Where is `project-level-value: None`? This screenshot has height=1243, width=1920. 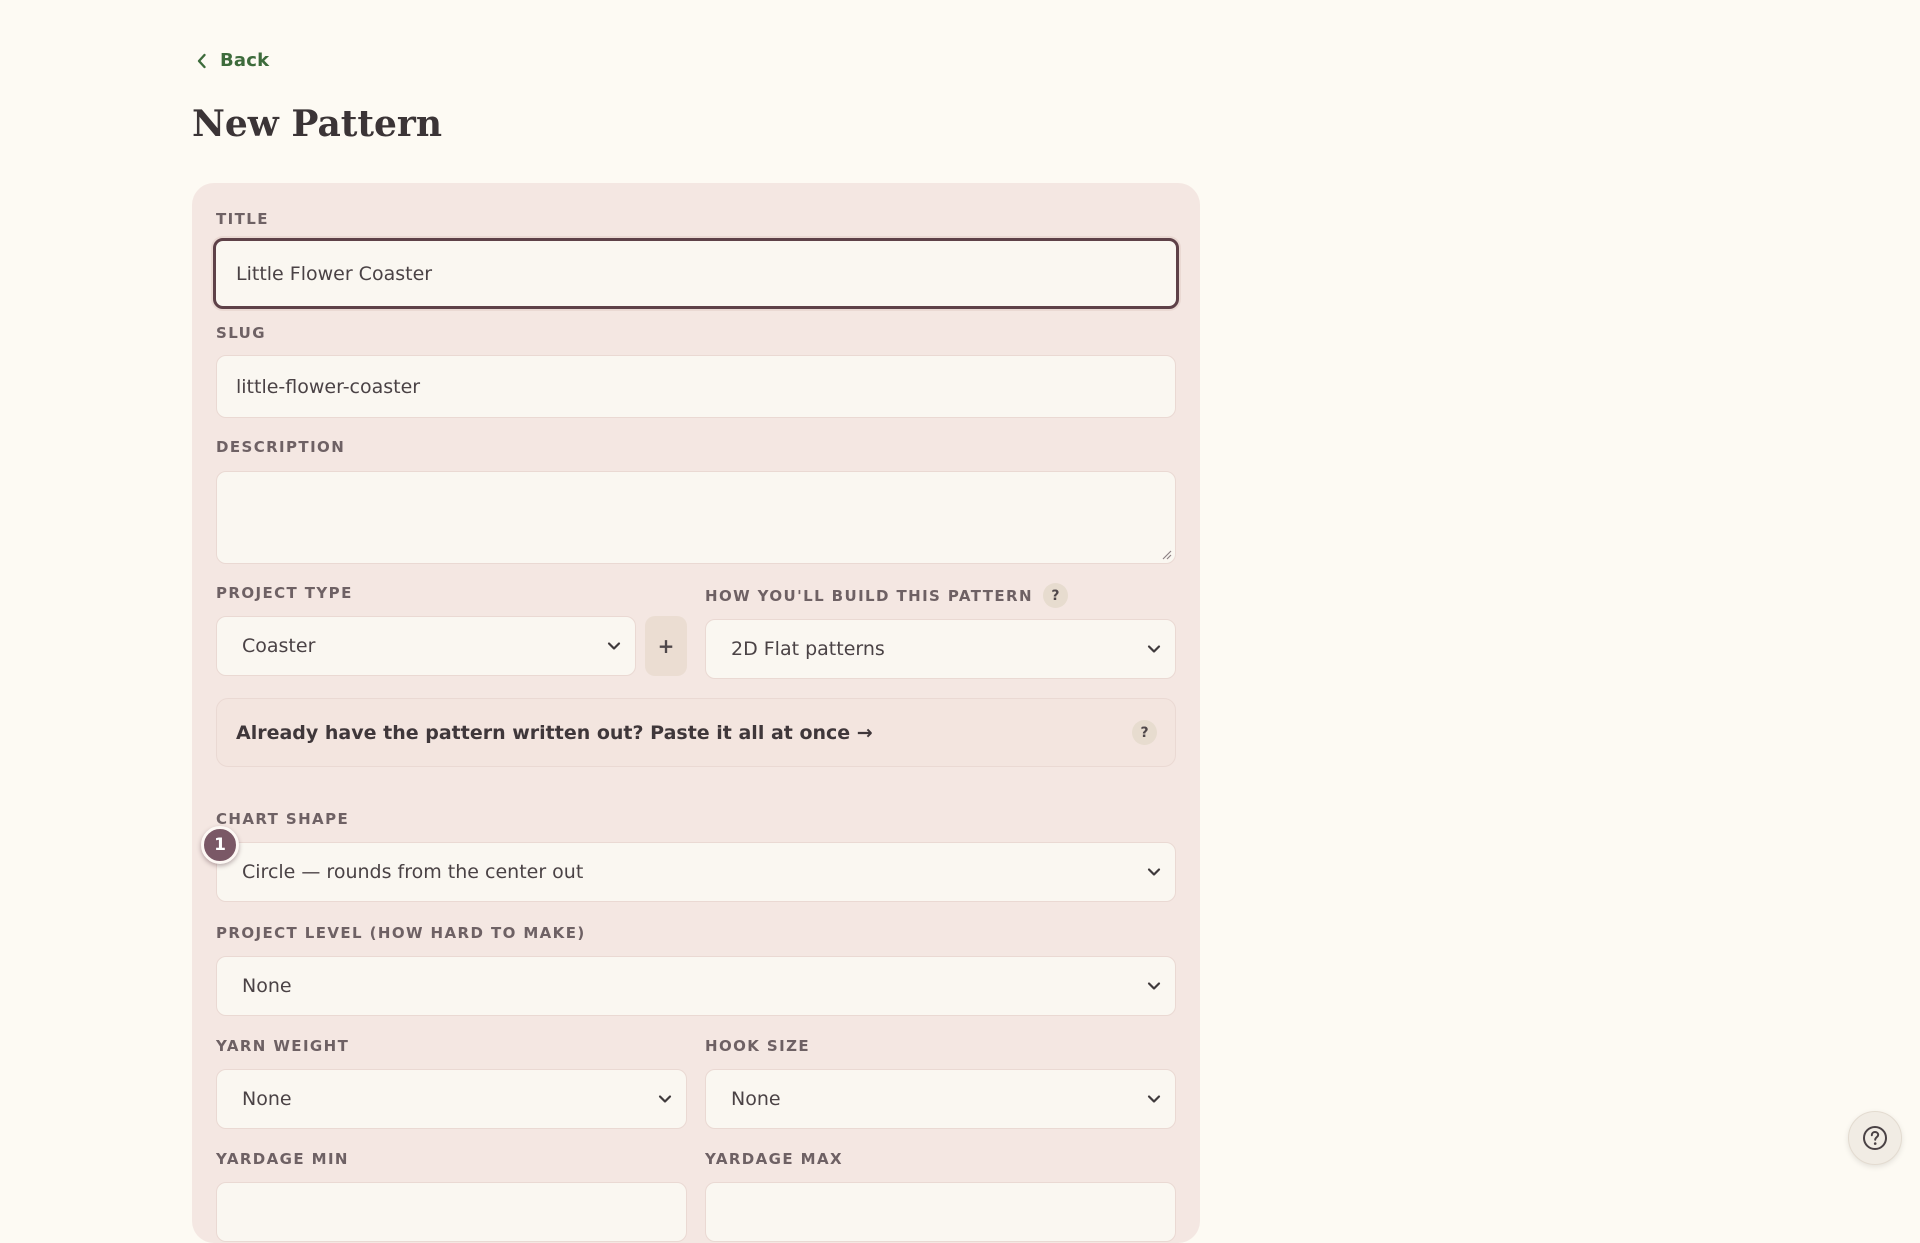 project-level-value: None is located at coordinates (267, 986).